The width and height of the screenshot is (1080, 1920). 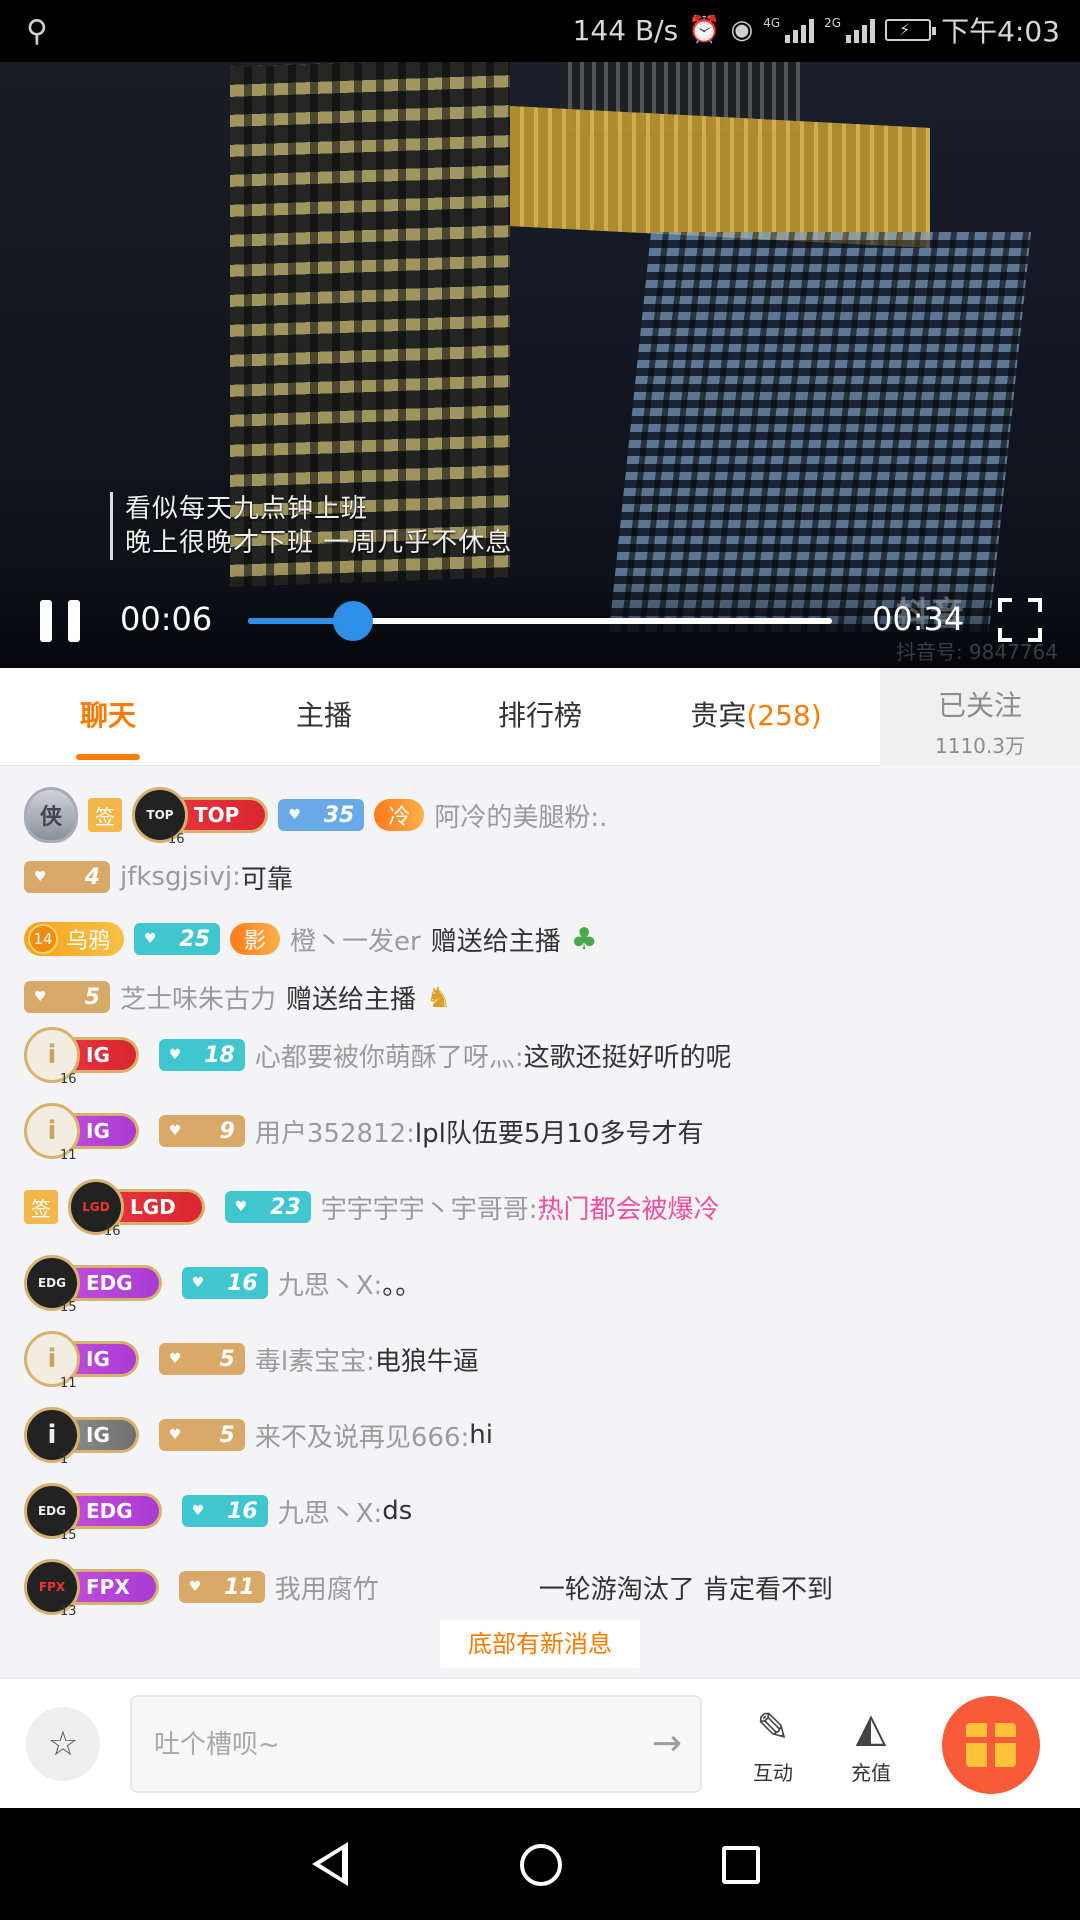 I want to click on chat-message: i IG 1 ♥ 5 来不及说再见666: hi, so click(x=258, y=1435).